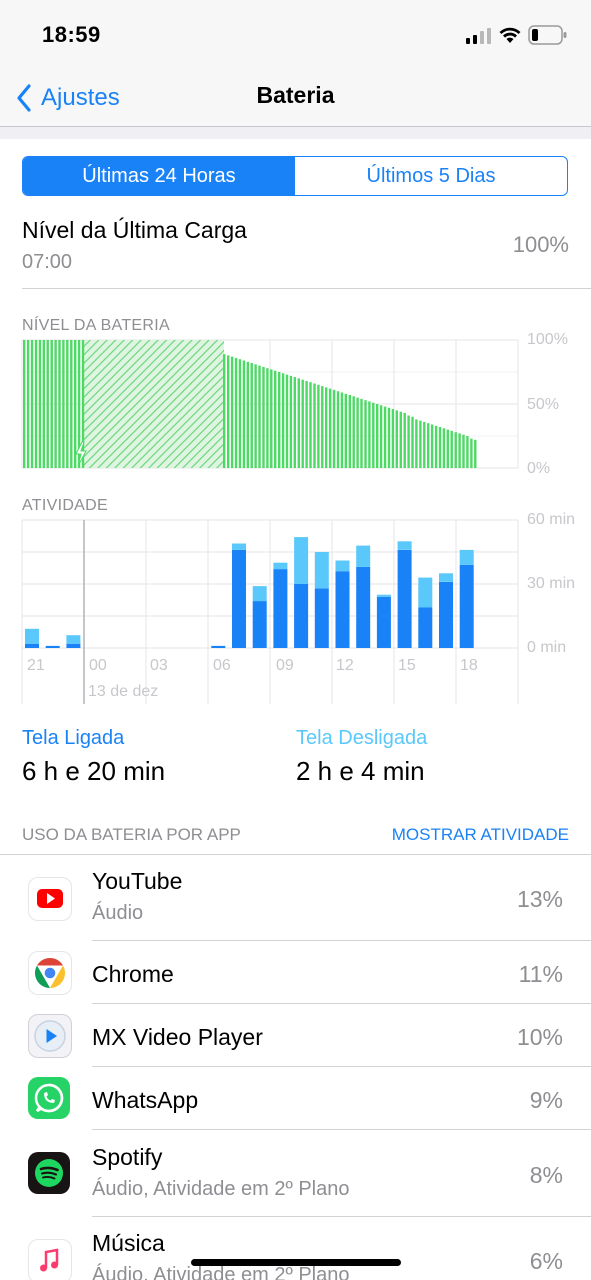  What do you see at coordinates (551, 583) in the screenshot?
I see `activity-axis-30: 30 min` at bounding box center [551, 583].